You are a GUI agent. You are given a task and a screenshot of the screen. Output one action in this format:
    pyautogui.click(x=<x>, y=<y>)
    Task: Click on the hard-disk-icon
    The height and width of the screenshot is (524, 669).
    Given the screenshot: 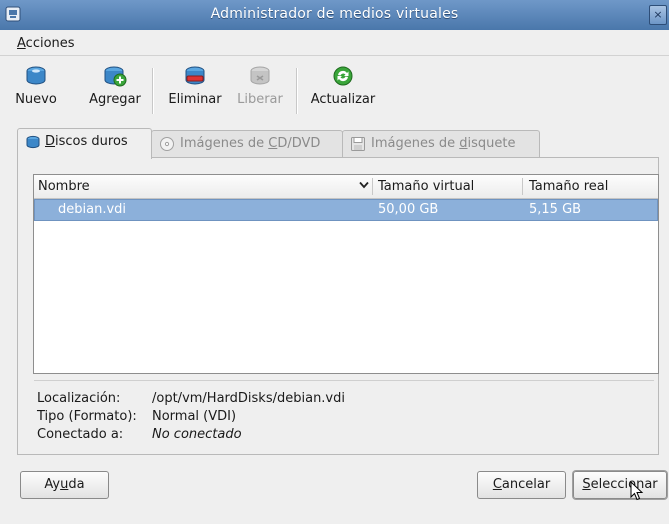 What is the action you would take?
    pyautogui.click(x=33, y=142)
    